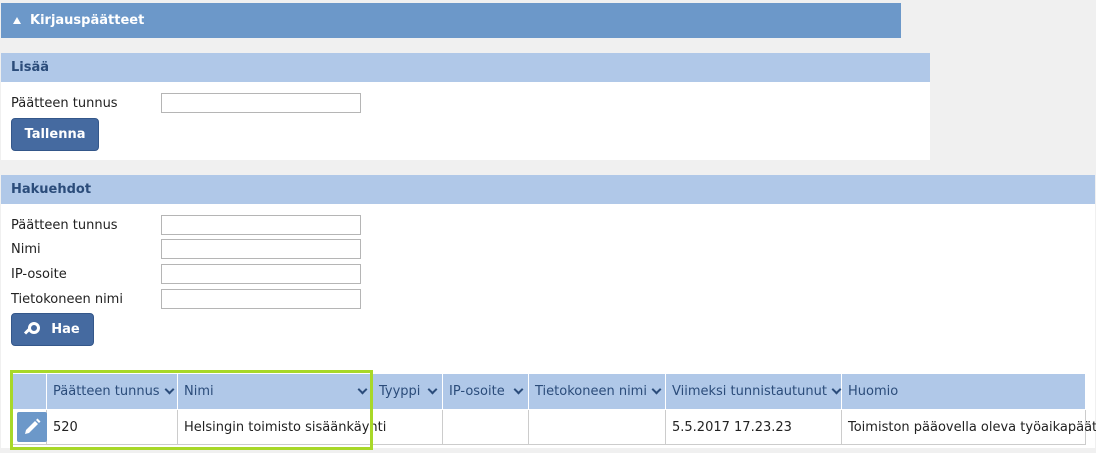  Describe the element at coordinates (87, 20) in the screenshot. I see `section-title: Kirjauspäätteet` at that location.